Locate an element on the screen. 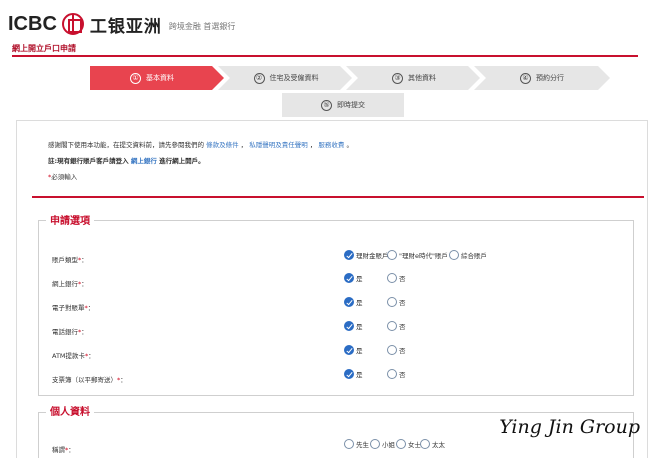  label-text: 電話銀行 is located at coordinates (65, 332).